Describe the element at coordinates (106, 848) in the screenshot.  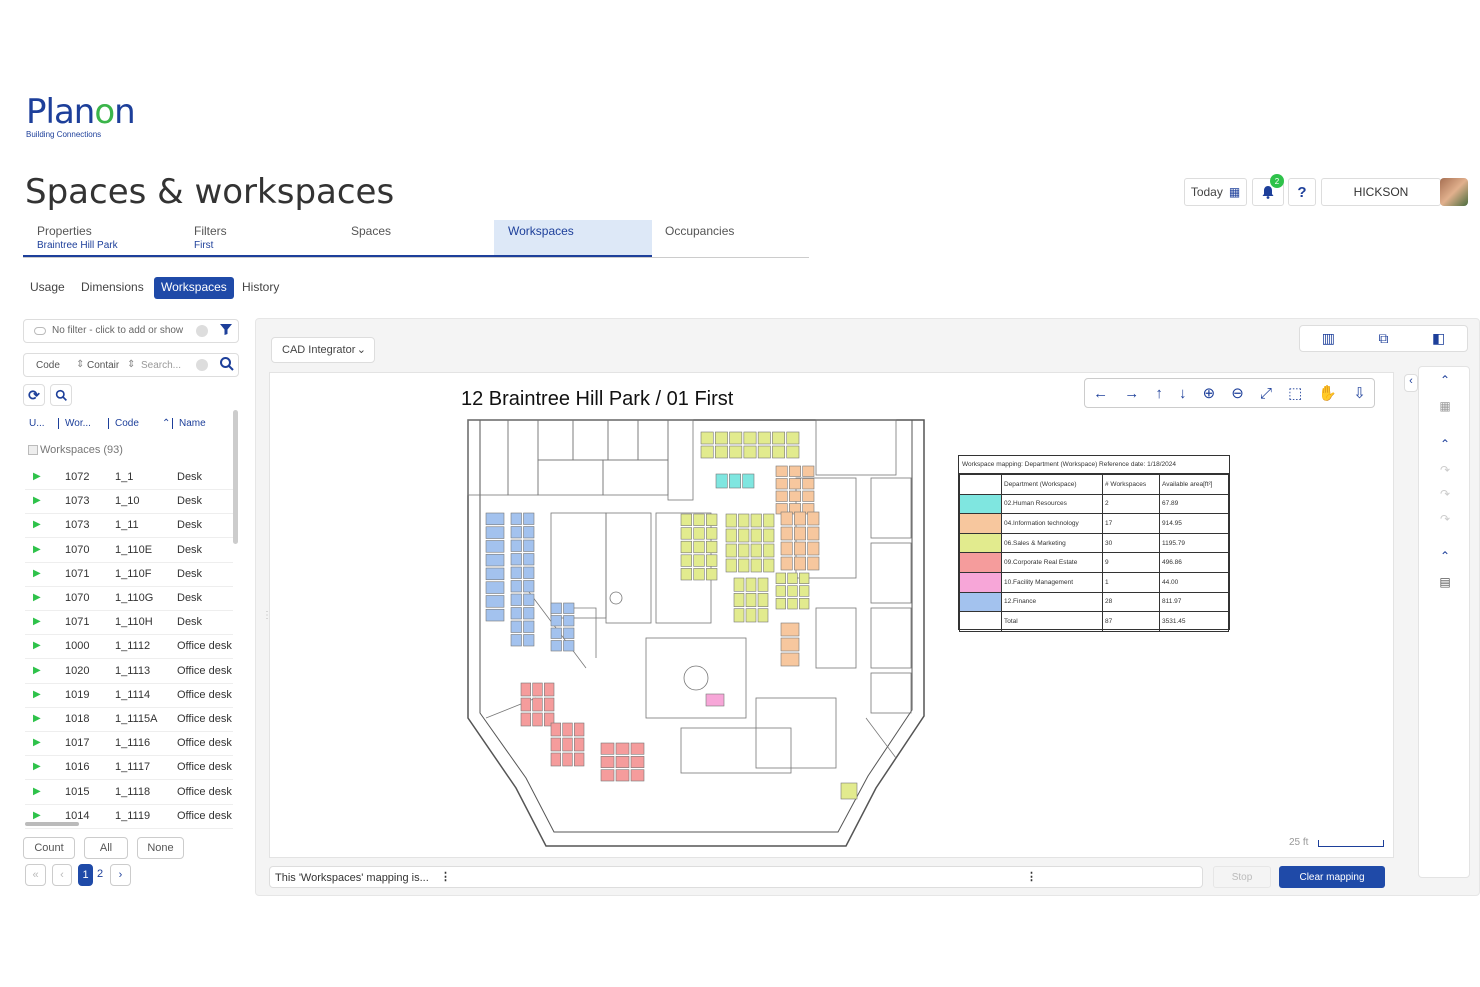
I see `all-button: All` at that location.